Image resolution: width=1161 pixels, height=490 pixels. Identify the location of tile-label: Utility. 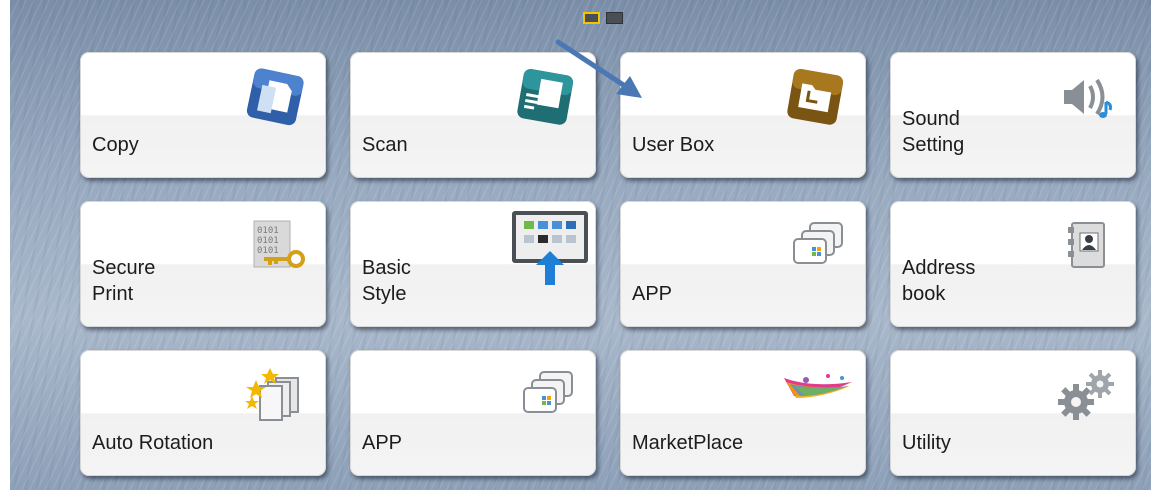
(926, 443).